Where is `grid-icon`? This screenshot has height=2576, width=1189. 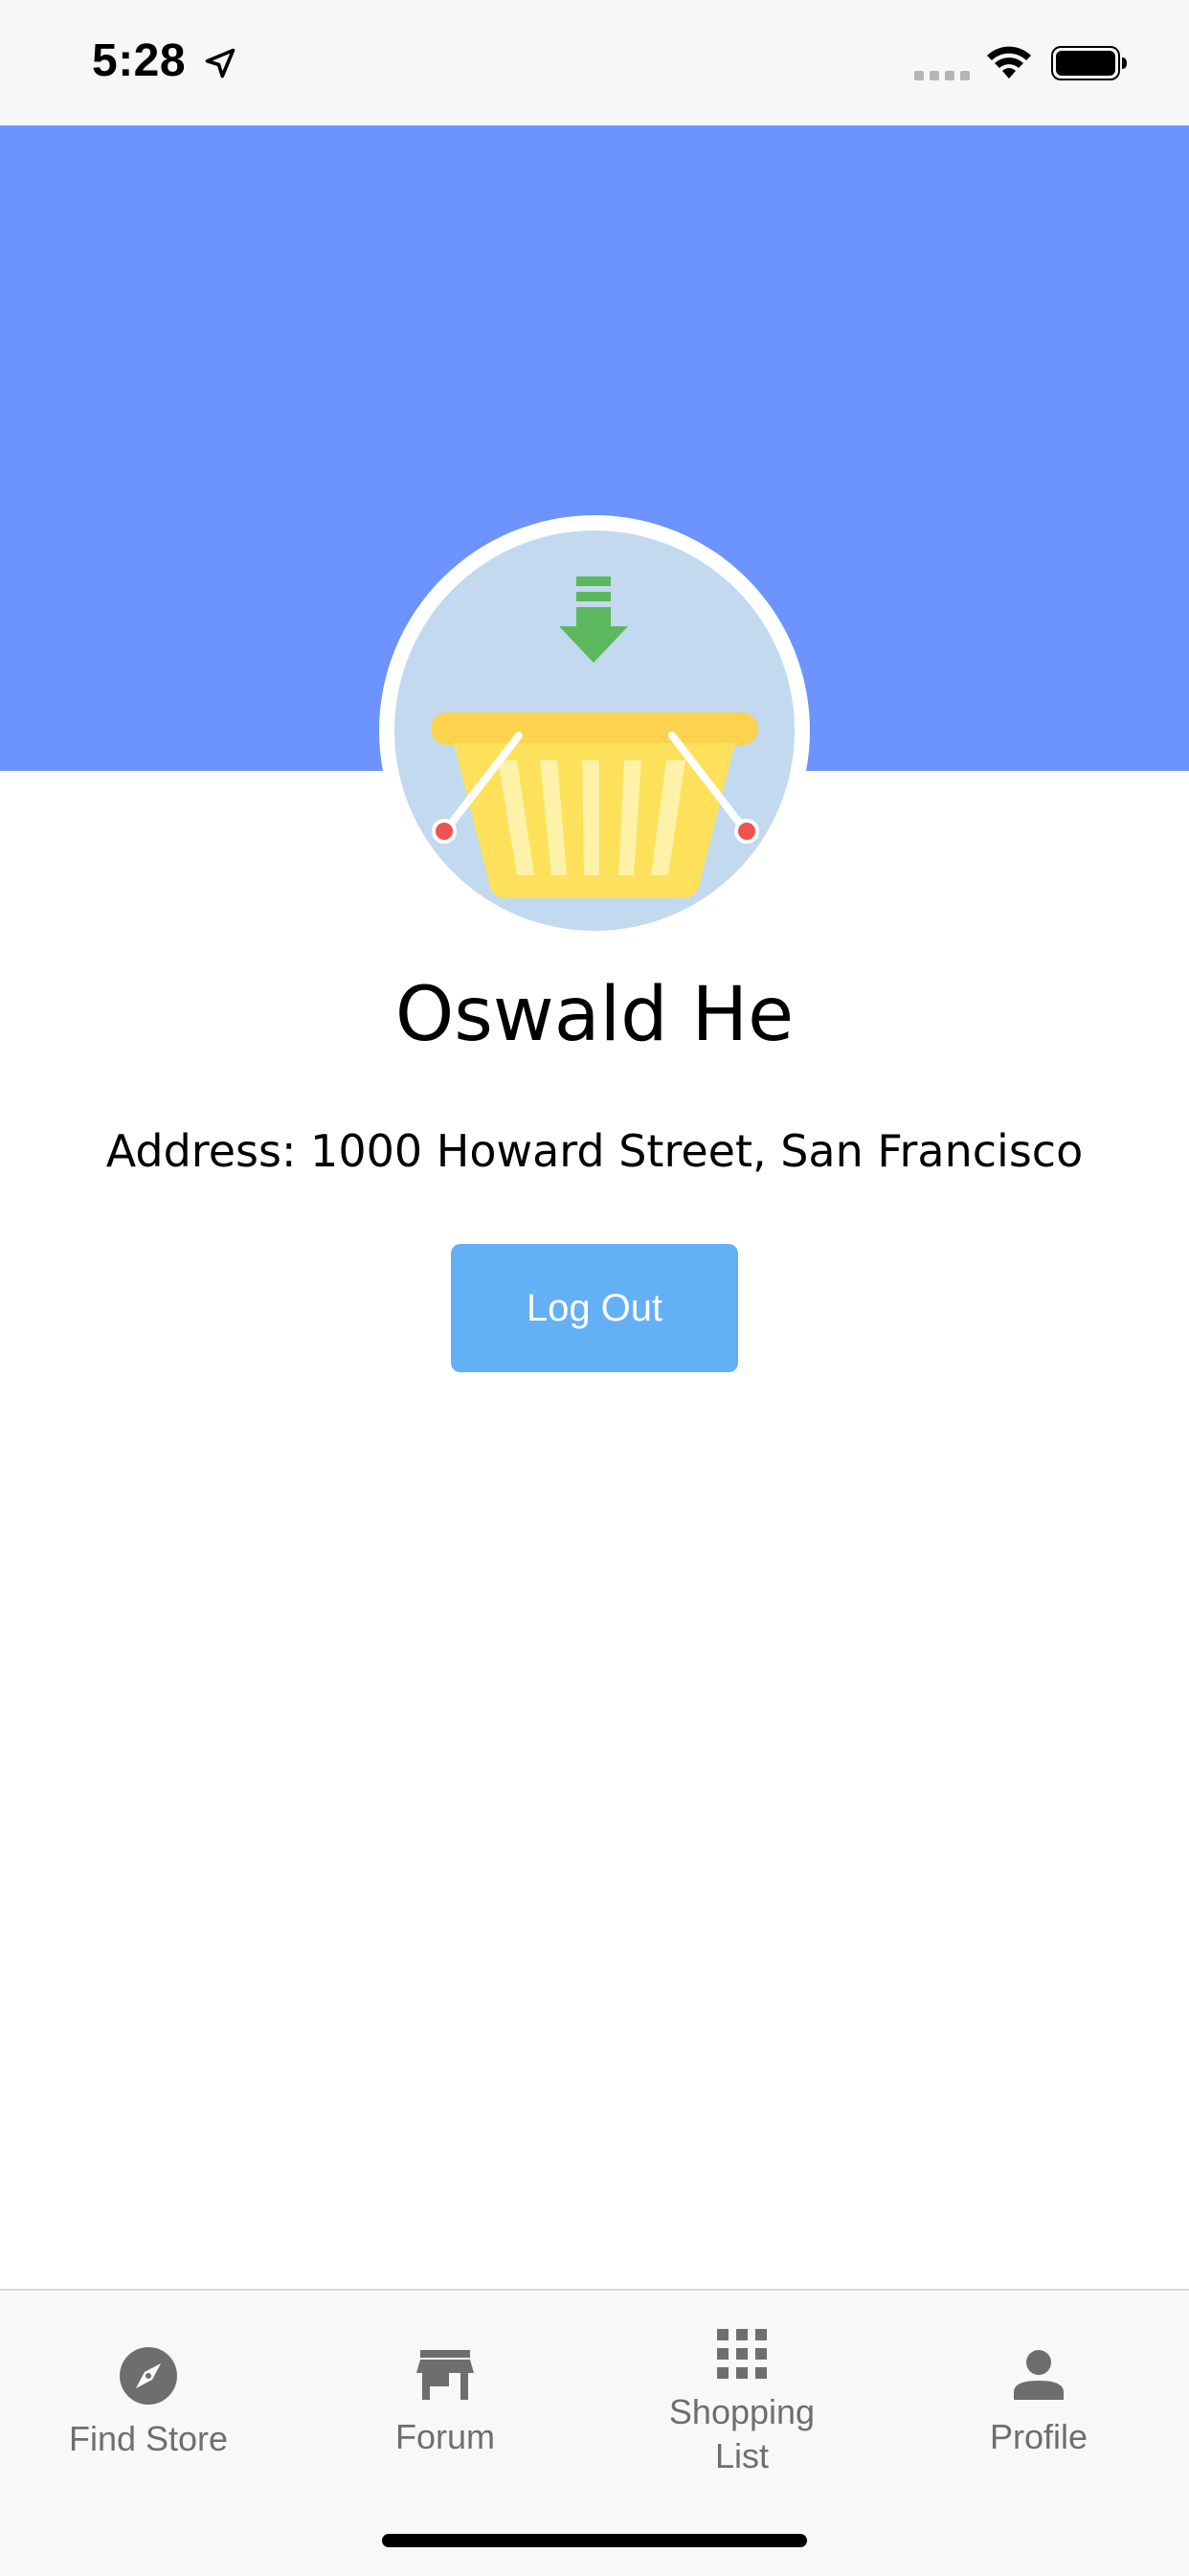
grid-icon is located at coordinates (742, 2354).